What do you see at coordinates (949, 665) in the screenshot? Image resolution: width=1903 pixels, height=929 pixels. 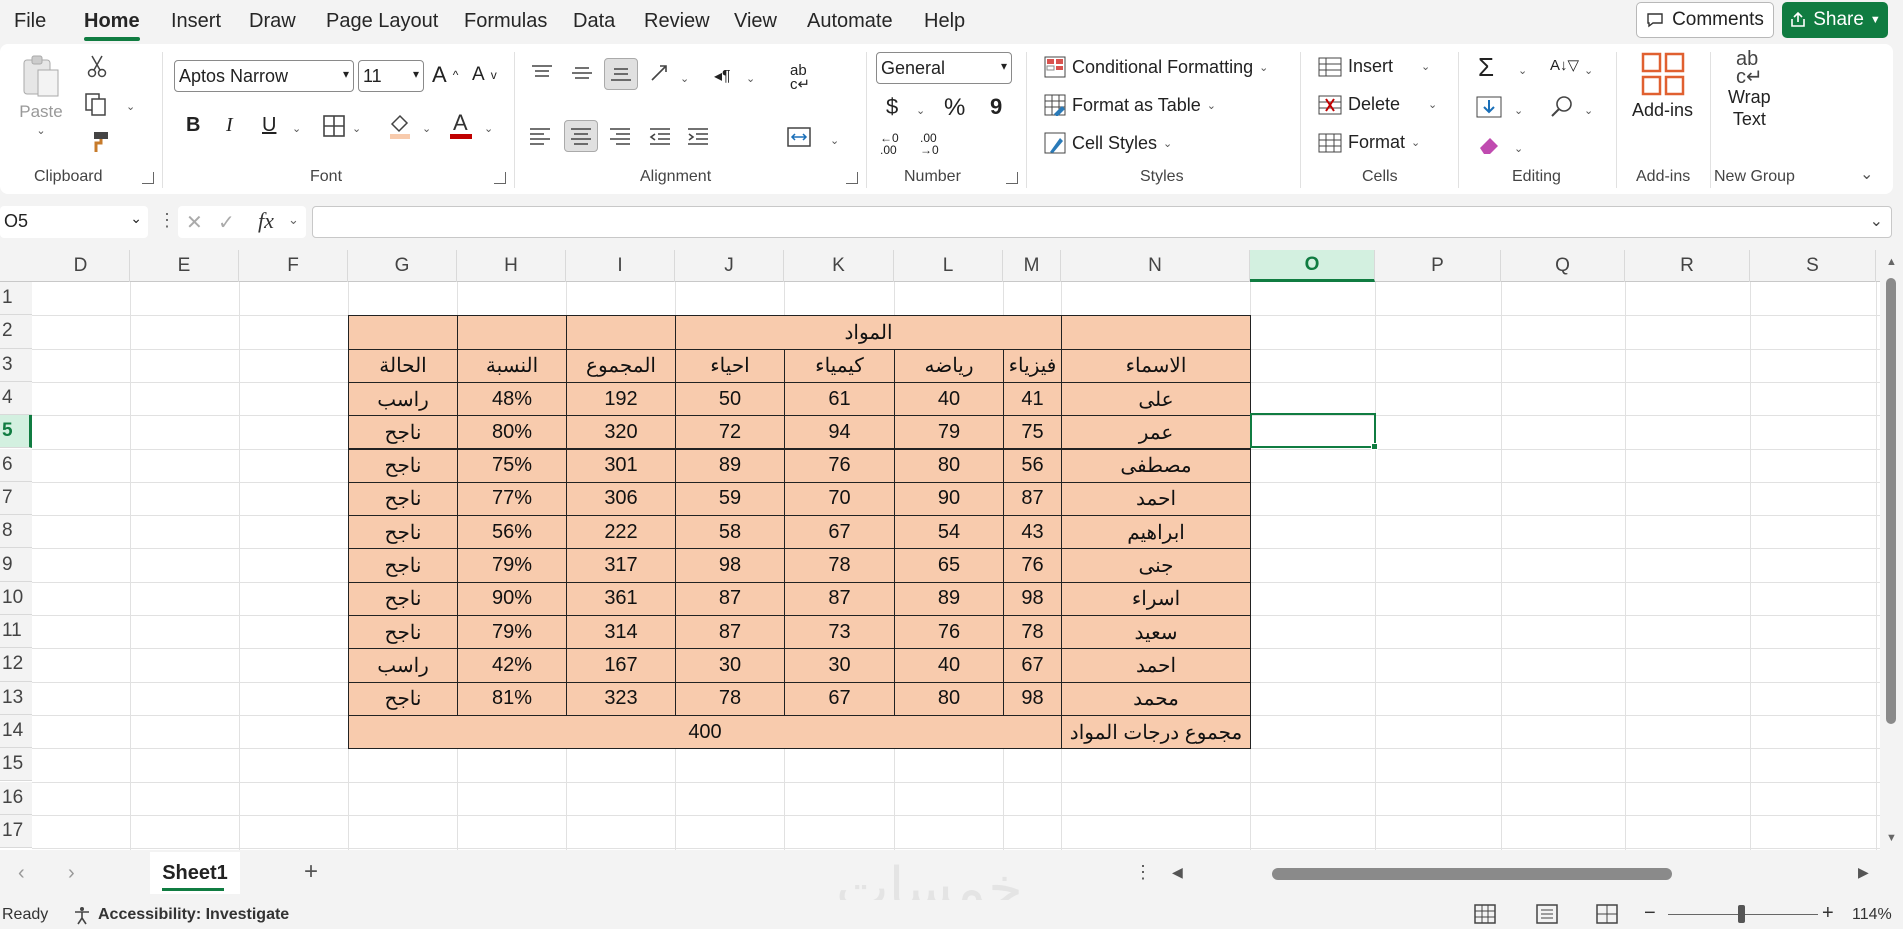 I see `table-cell: 40` at bounding box center [949, 665].